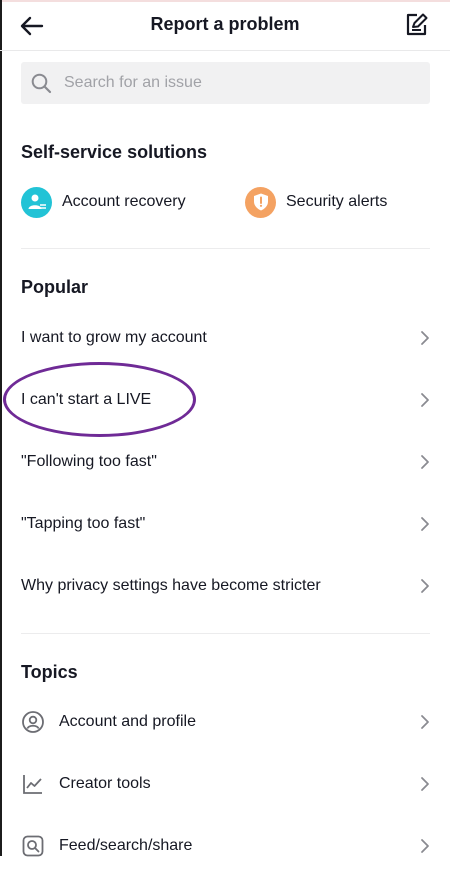 The width and height of the screenshot is (450, 871). I want to click on popular-item-grow-account: I want to grow my account, so click(225, 338).